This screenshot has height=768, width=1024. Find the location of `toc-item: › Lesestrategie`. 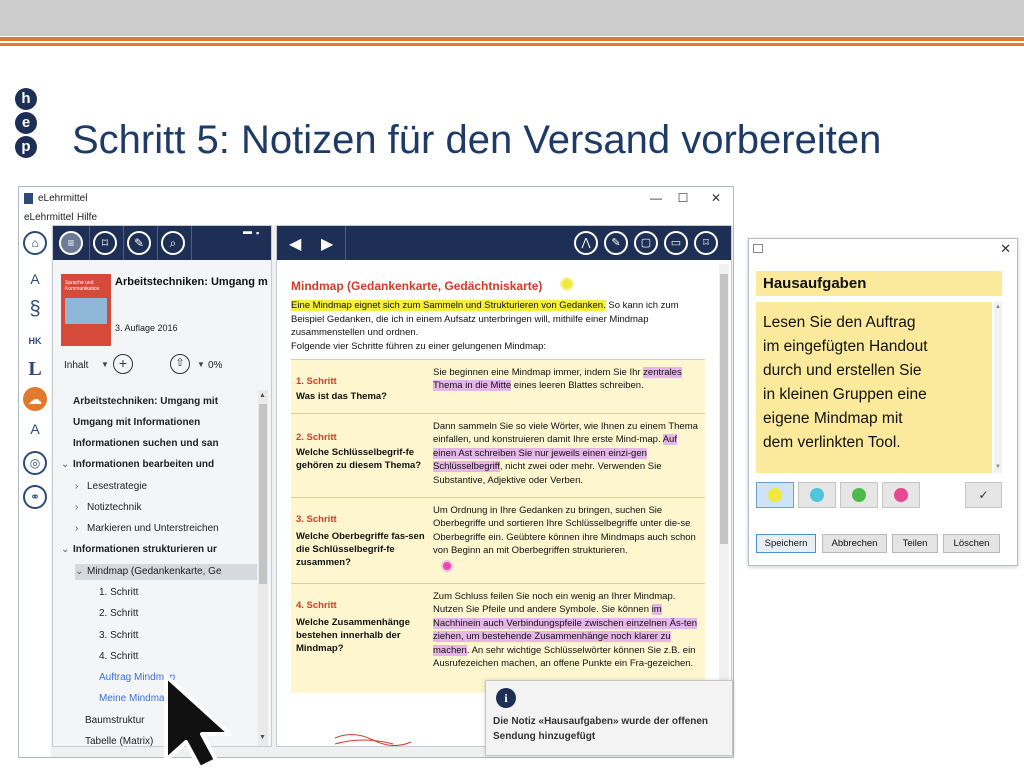

toc-item: › Lesestrategie is located at coordinates (166, 487).